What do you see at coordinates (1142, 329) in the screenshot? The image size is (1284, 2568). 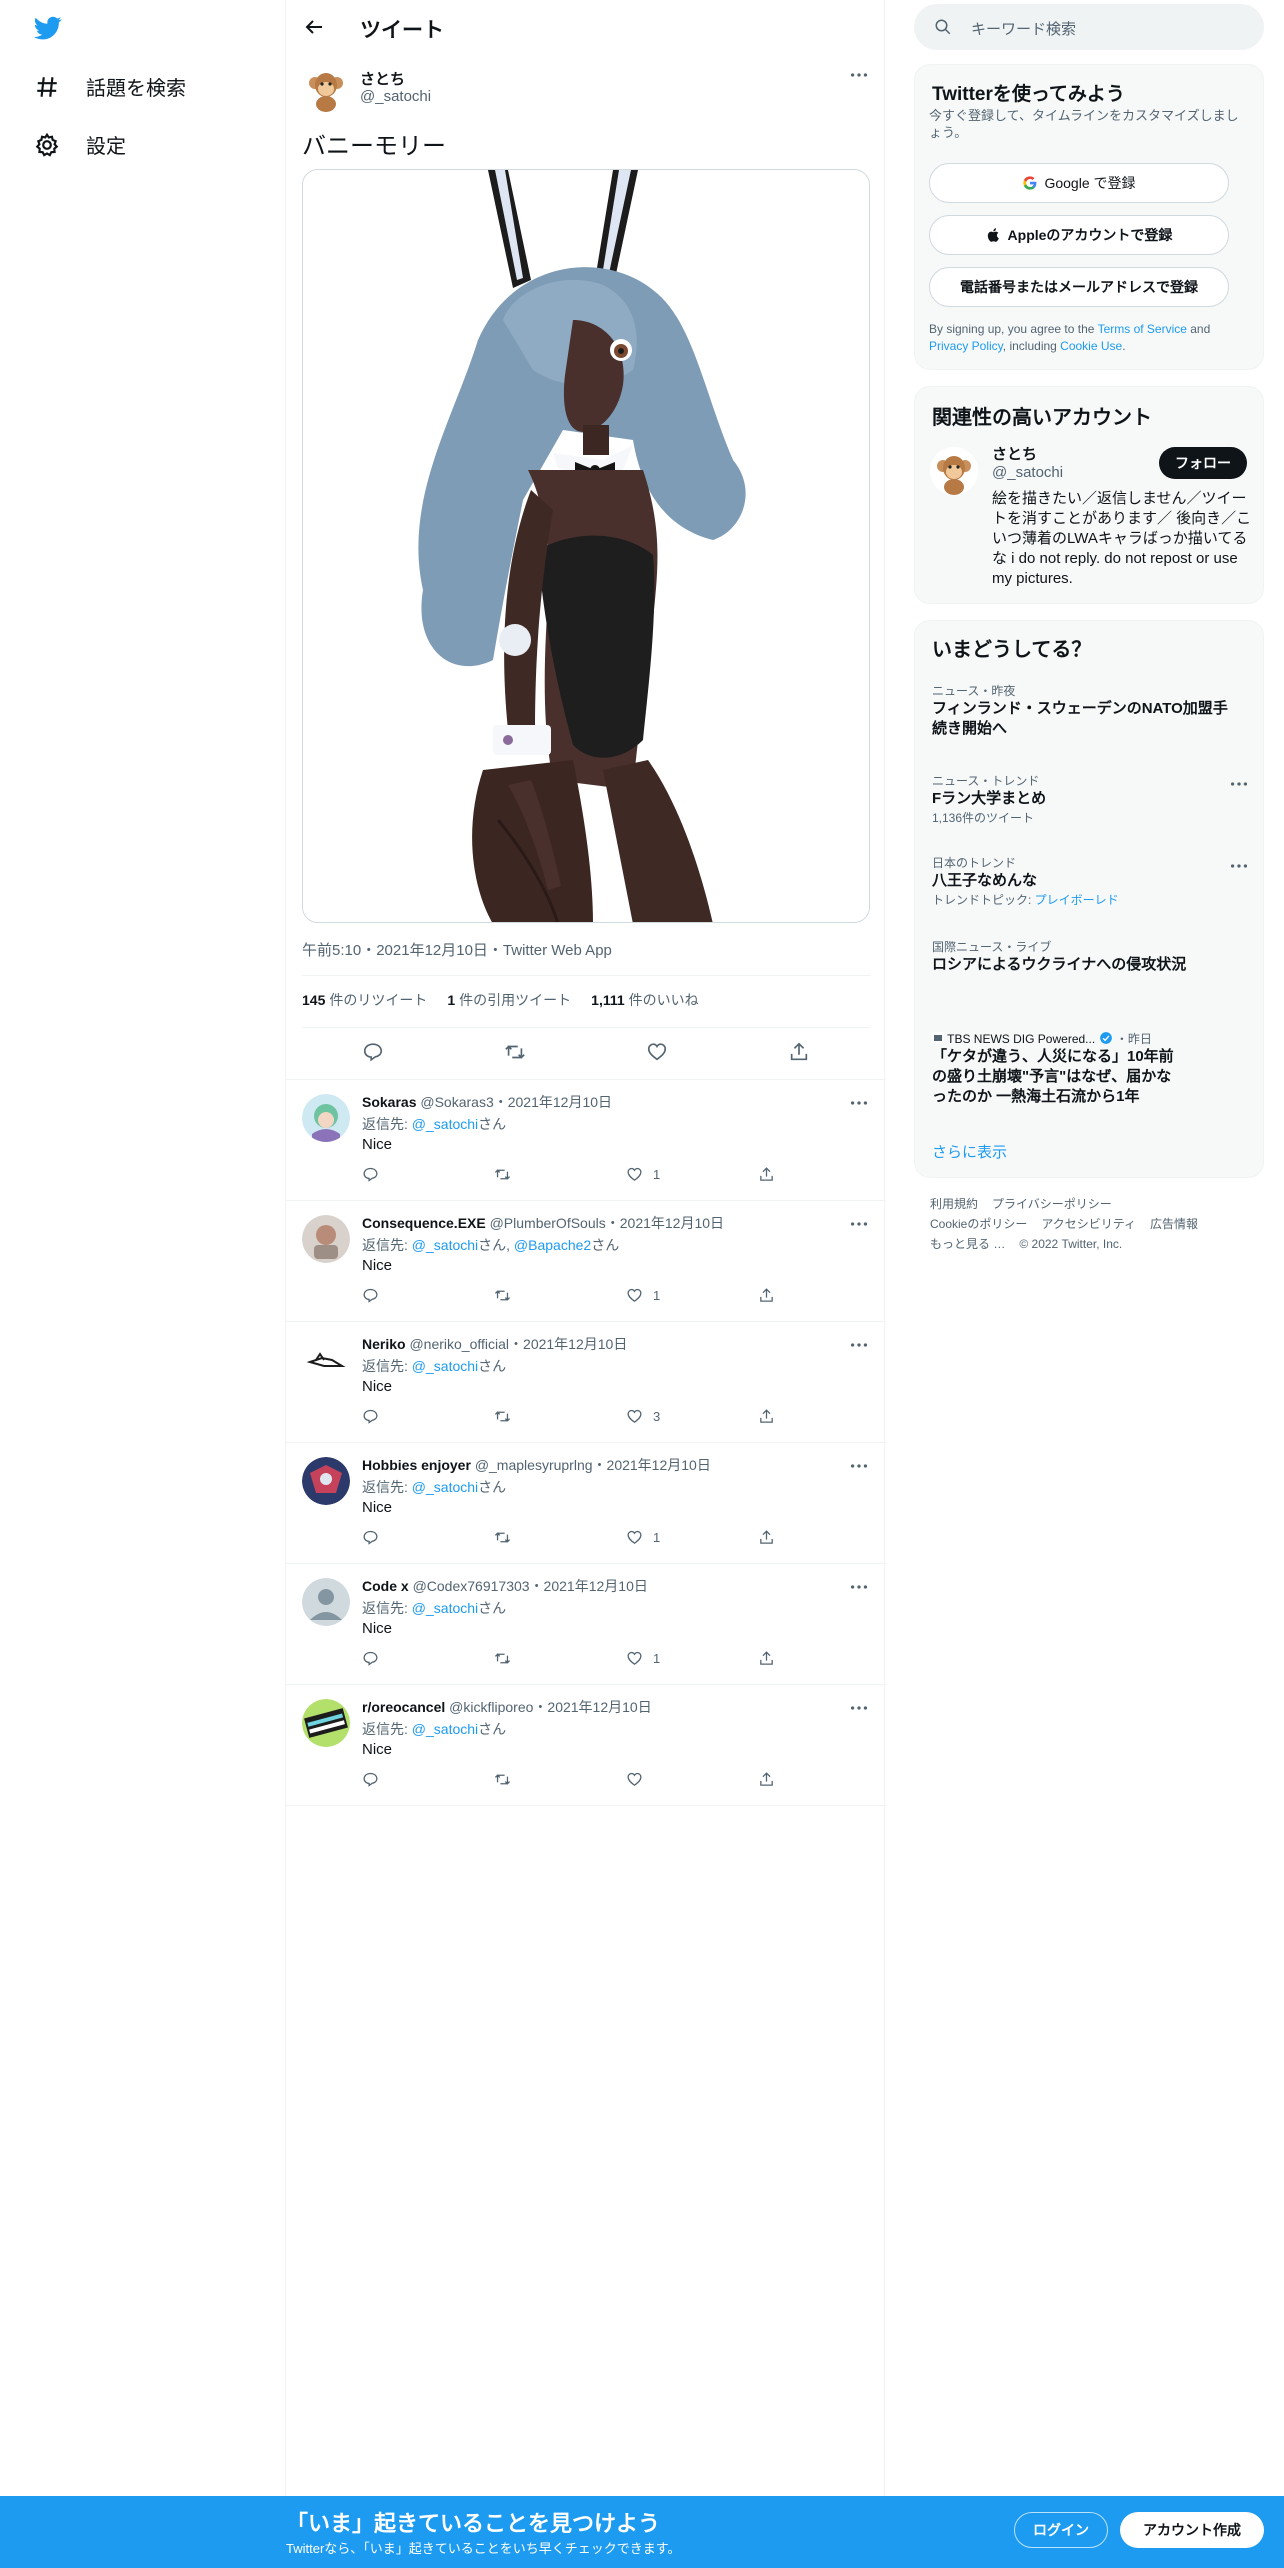 I see `terms-link: Terms of Service` at bounding box center [1142, 329].